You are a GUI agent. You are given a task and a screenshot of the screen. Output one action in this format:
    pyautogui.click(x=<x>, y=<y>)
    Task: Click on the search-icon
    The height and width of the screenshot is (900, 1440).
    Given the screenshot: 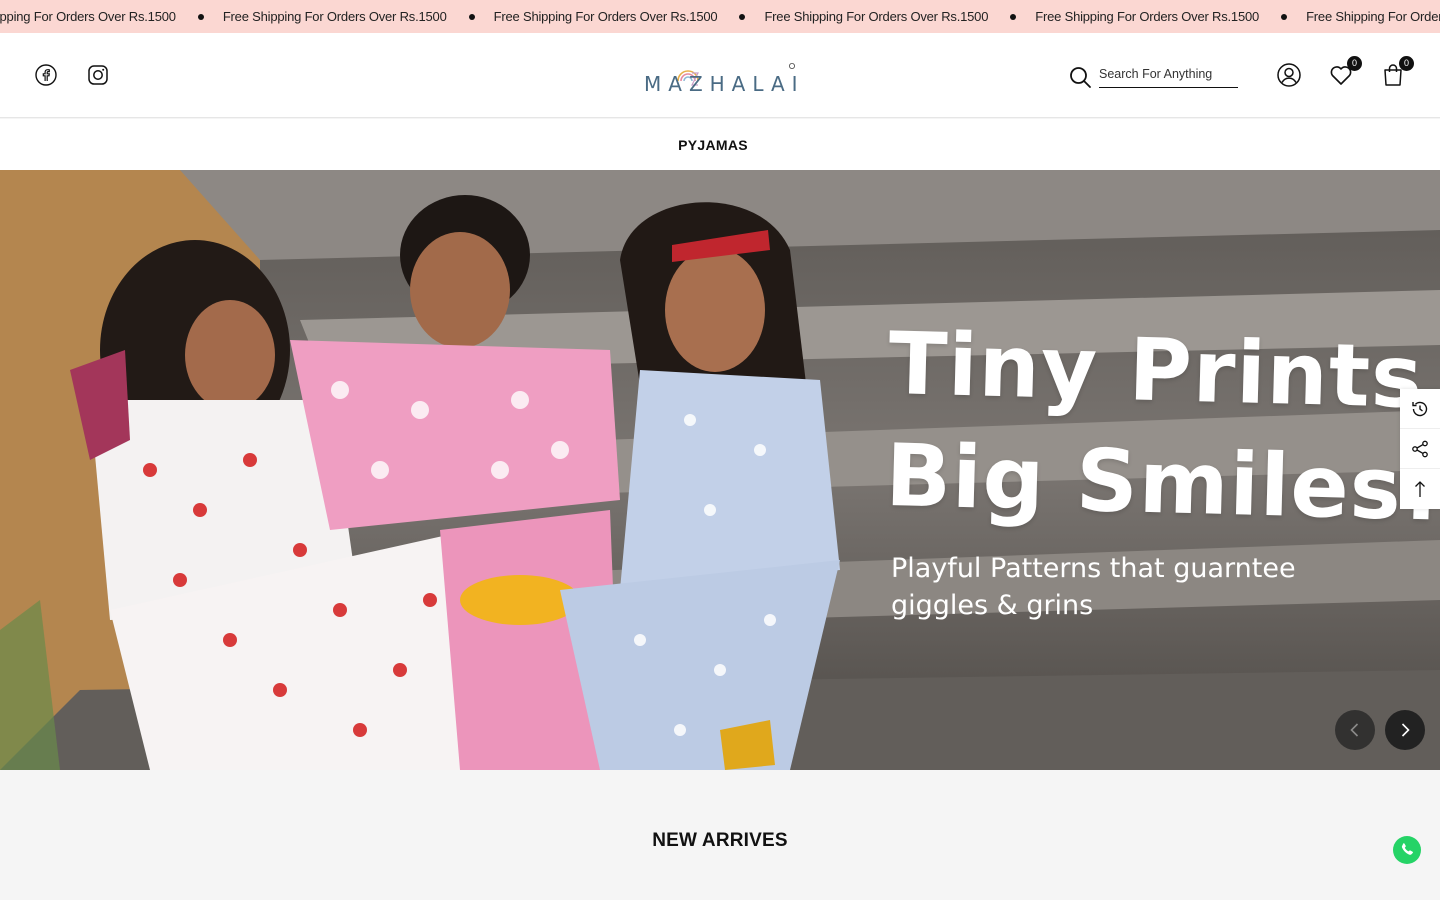 What is the action you would take?
    pyautogui.click(x=1080, y=77)
    